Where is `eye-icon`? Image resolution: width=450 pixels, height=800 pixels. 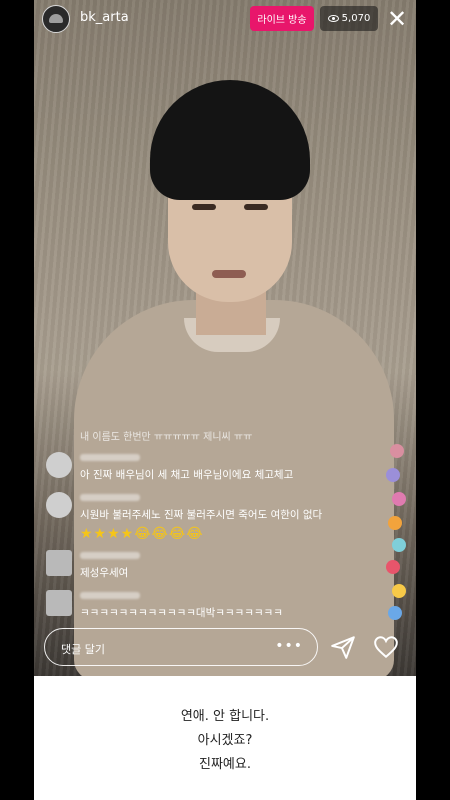 eye-icon is located at coordinates (333, 18).